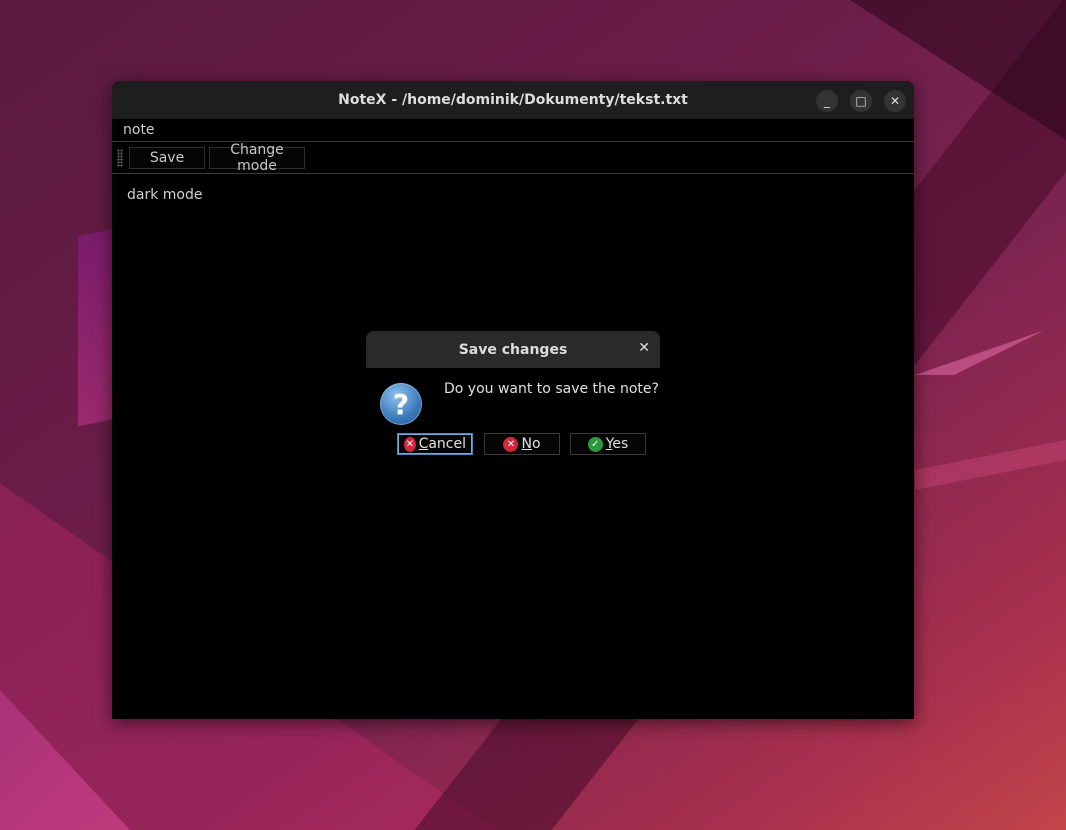 This screenshot has height=830, width=1066. I want to click on dialog-titlebar: Save changes ✕, so click(513, 349).